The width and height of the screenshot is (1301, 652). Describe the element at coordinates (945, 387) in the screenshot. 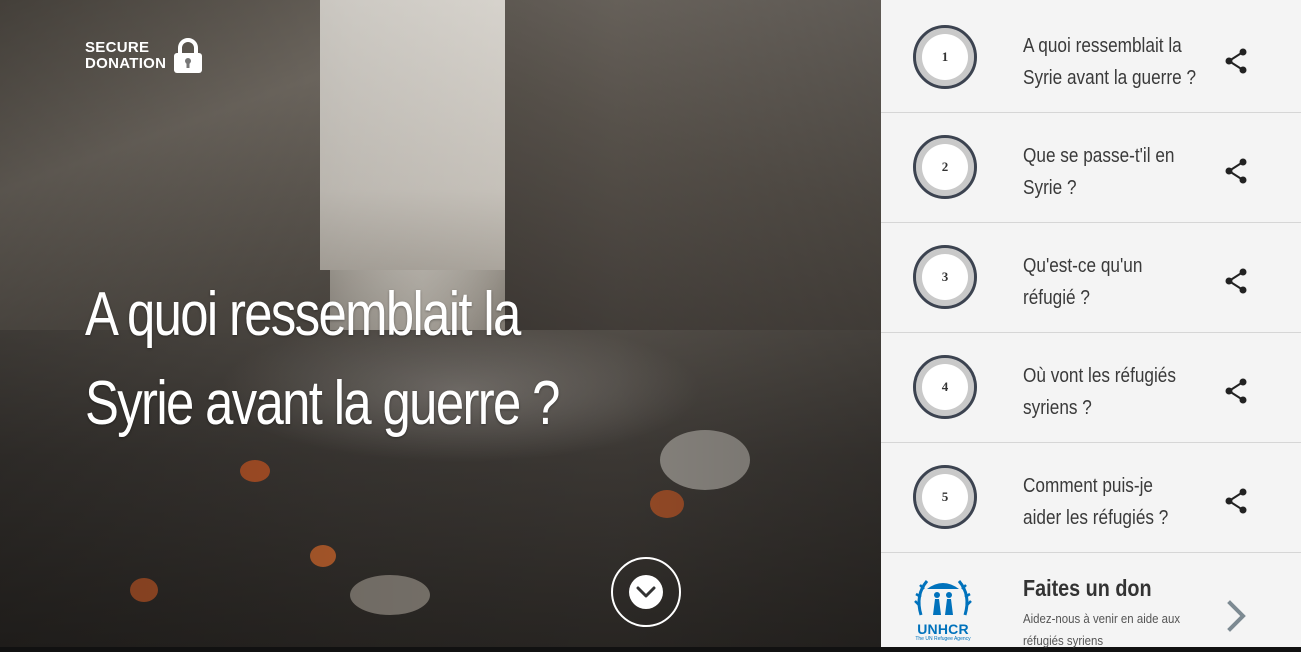

I see `item-number-badge: 4` at that location.